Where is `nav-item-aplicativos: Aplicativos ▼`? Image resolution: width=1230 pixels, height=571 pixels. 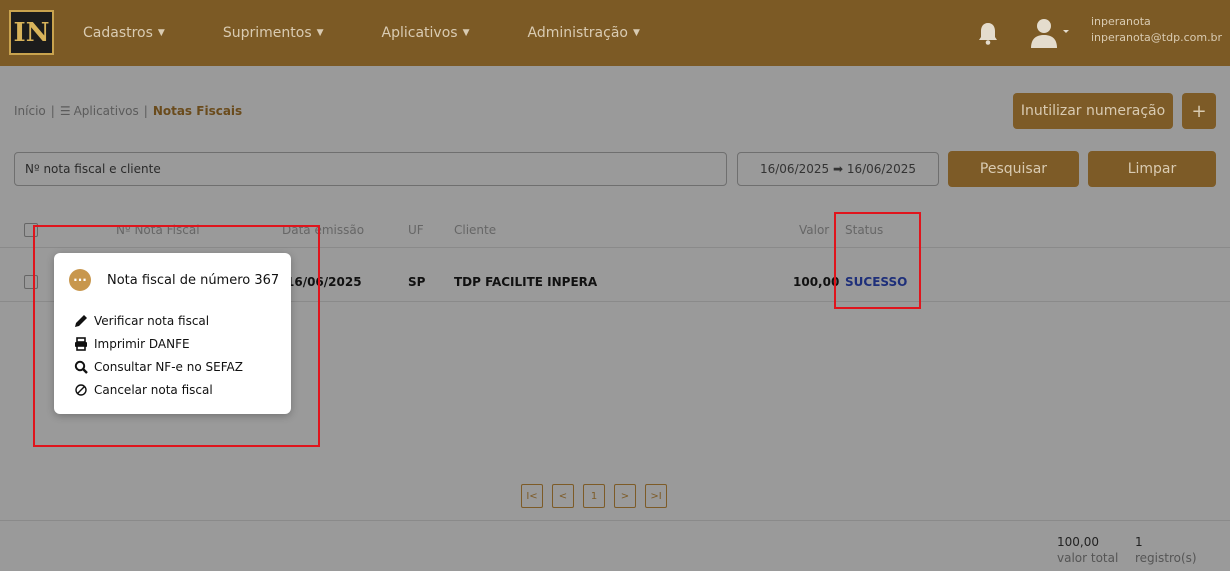
nav-item-aplicativos: Aplicativos ▼ is located at coordinates (426, 33).